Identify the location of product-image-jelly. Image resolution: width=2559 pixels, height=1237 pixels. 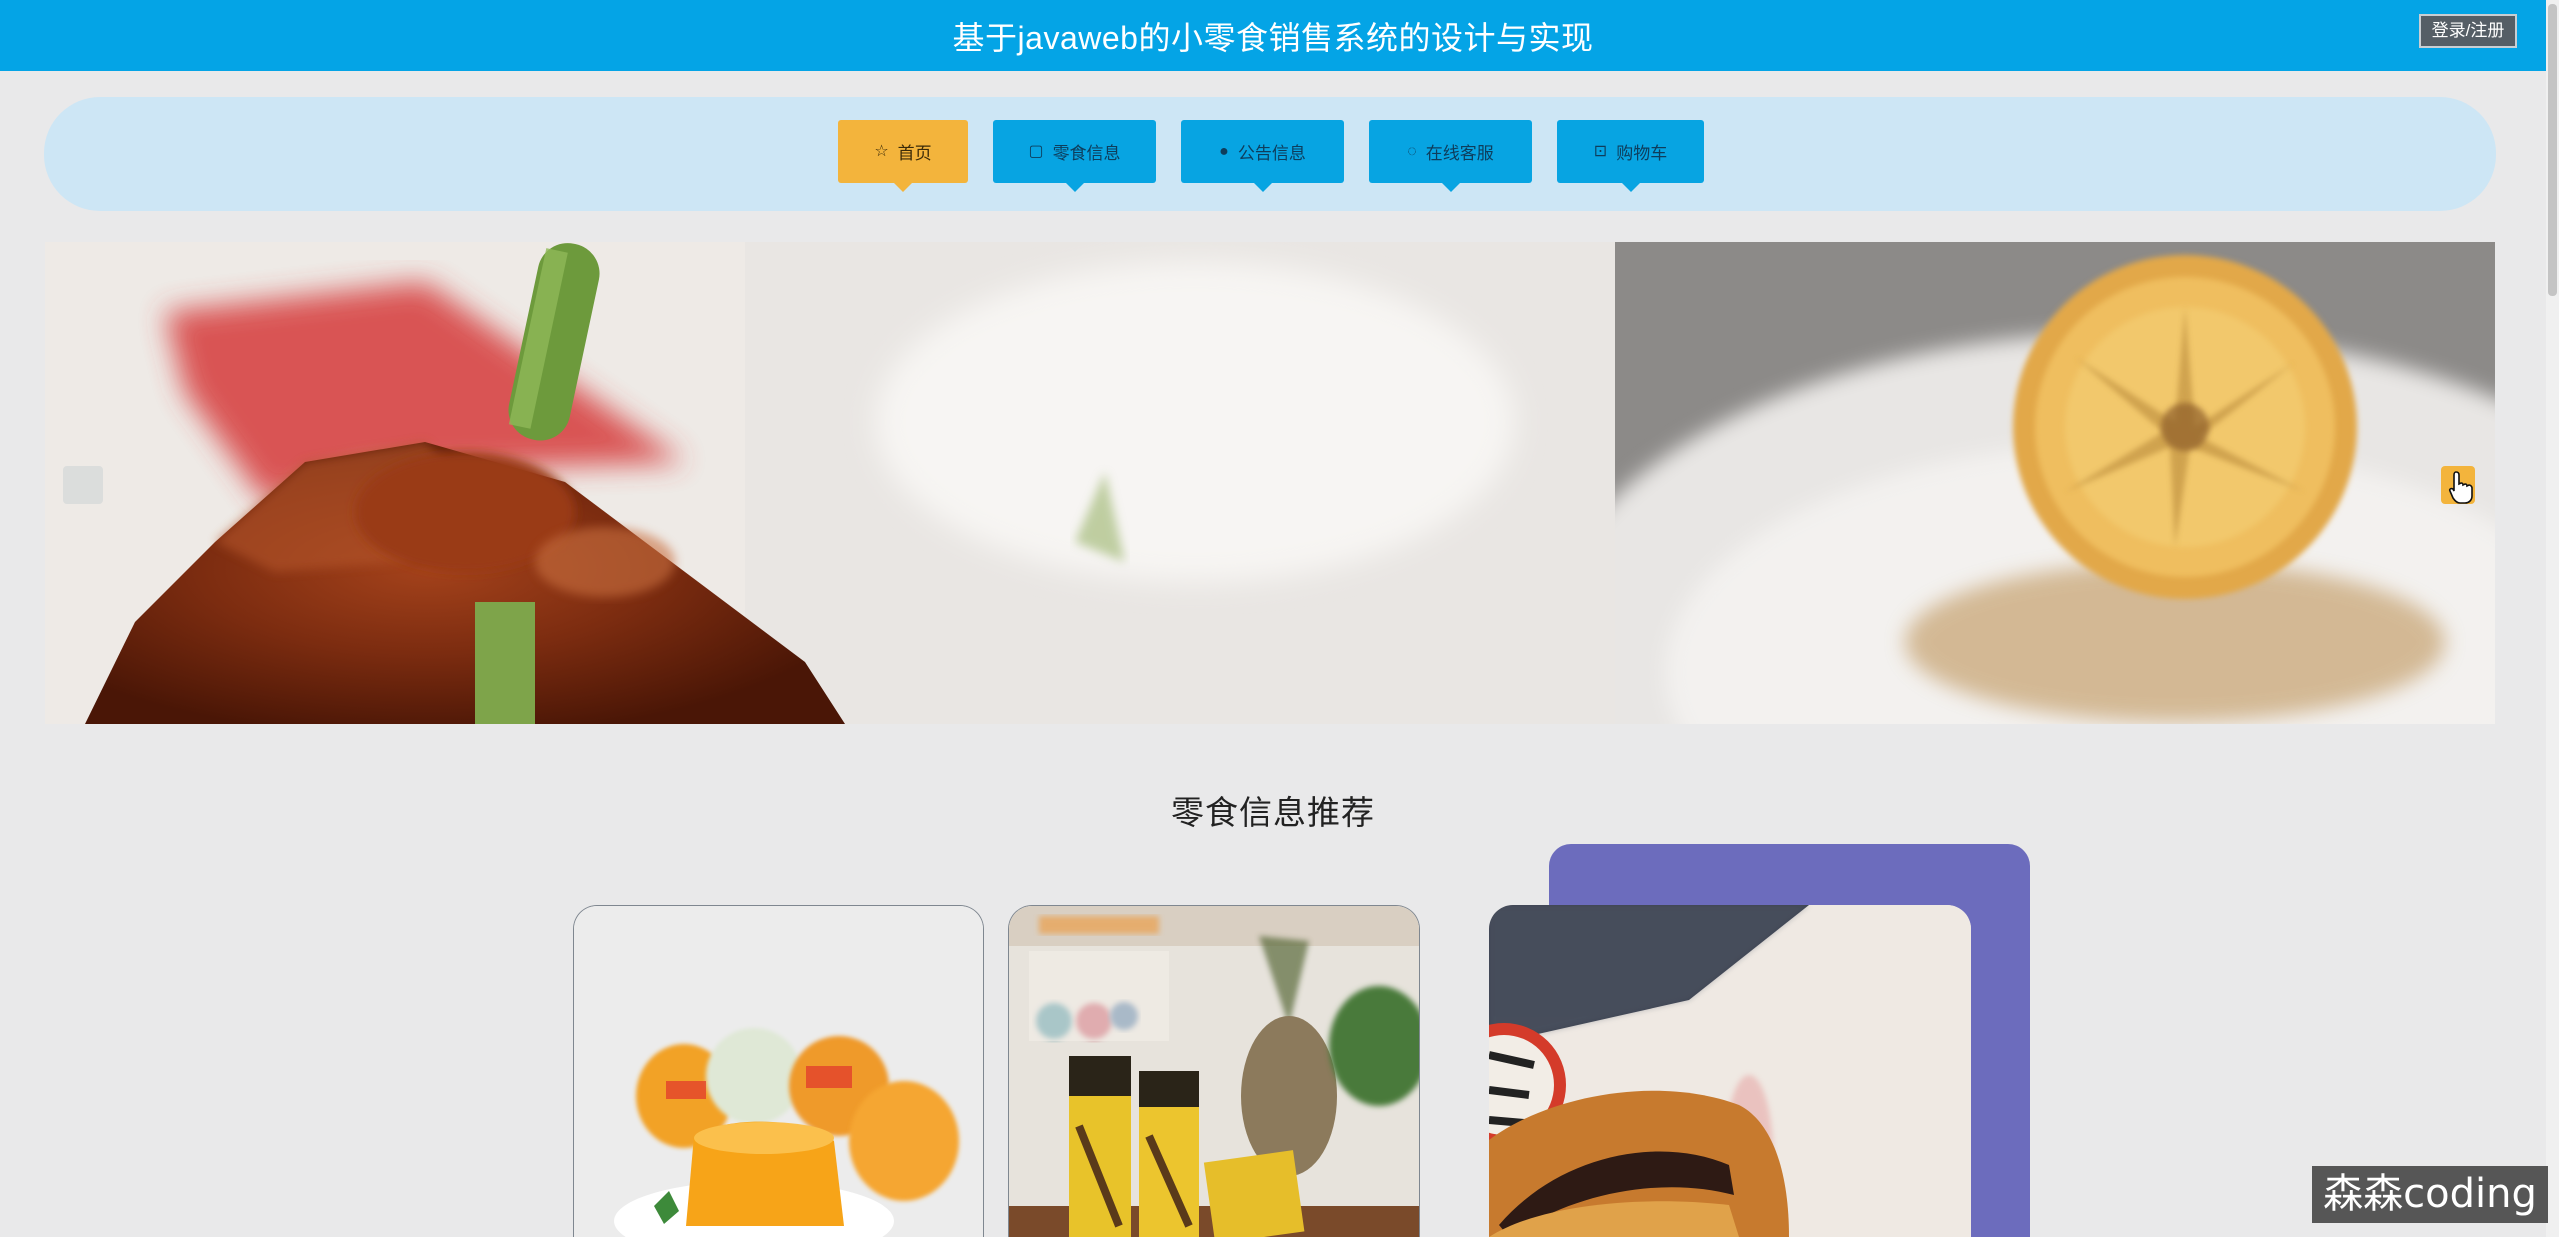
(778, 1071).